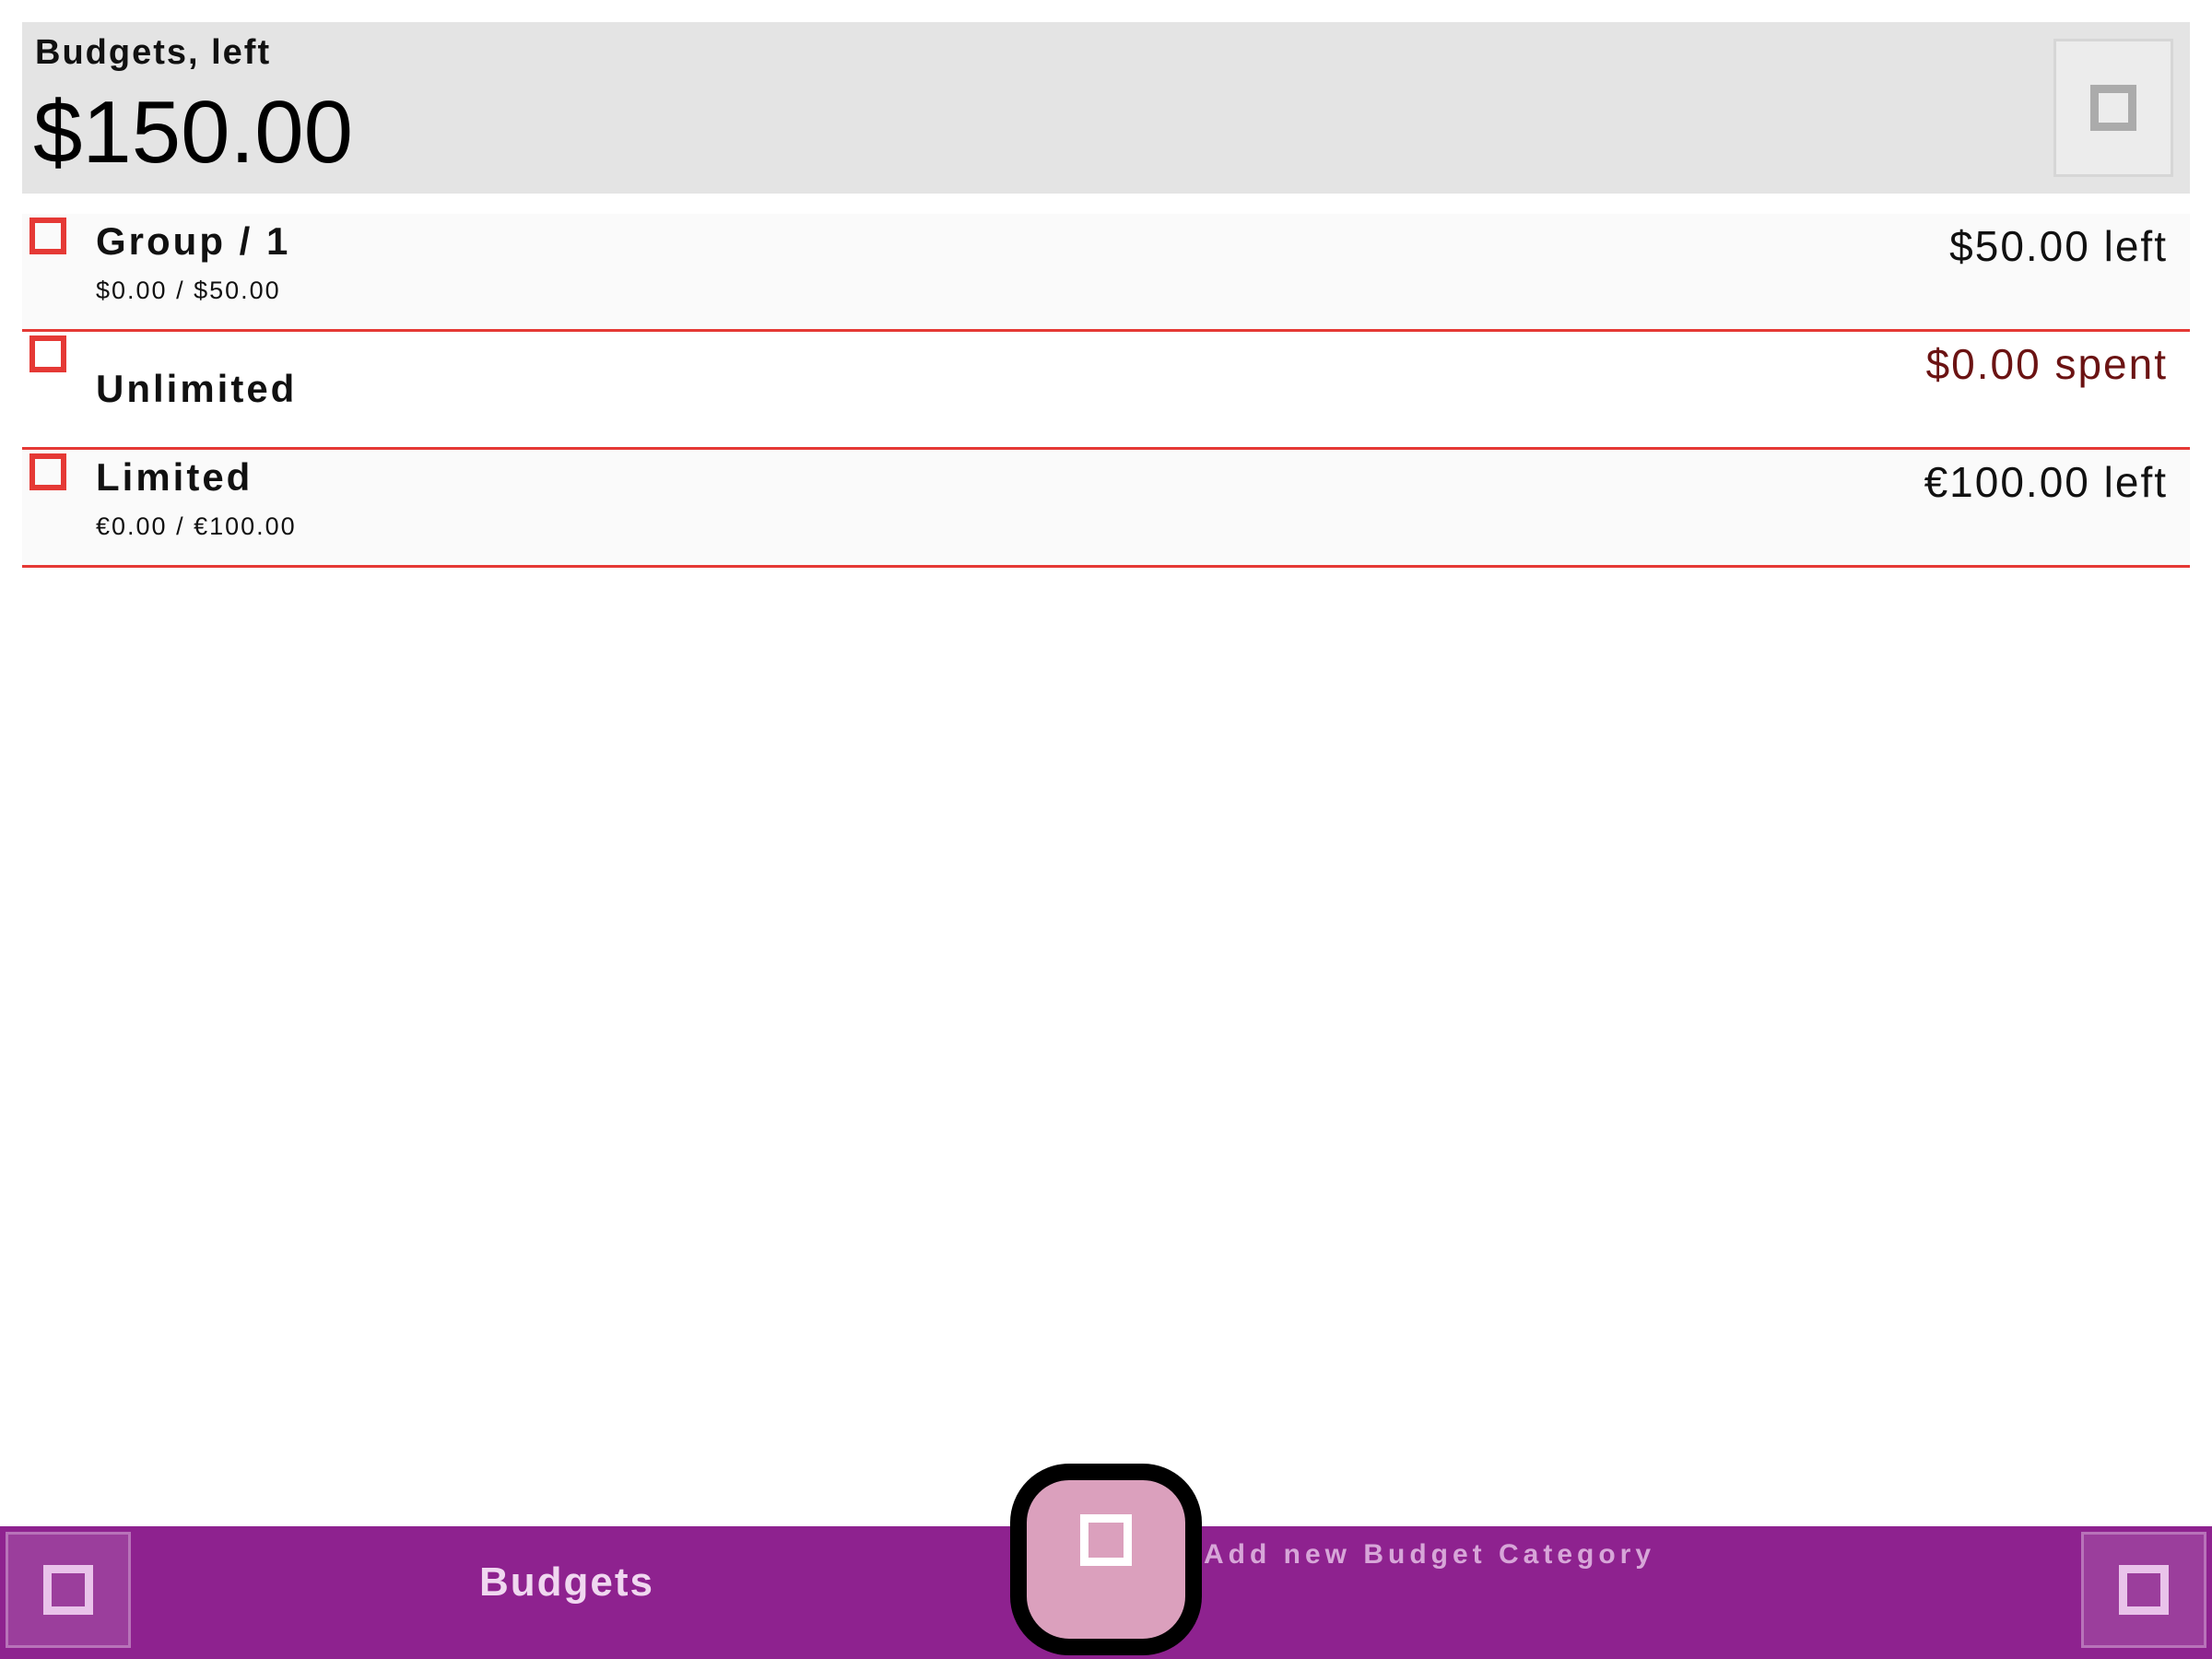 Image resolution: width=2212 pixels, height=1659 pixels. What do you see at coordinates (2046, 364) in the screenshot?
I see `budget-status: $0.00 spent` at bounding box center [2046, 364].